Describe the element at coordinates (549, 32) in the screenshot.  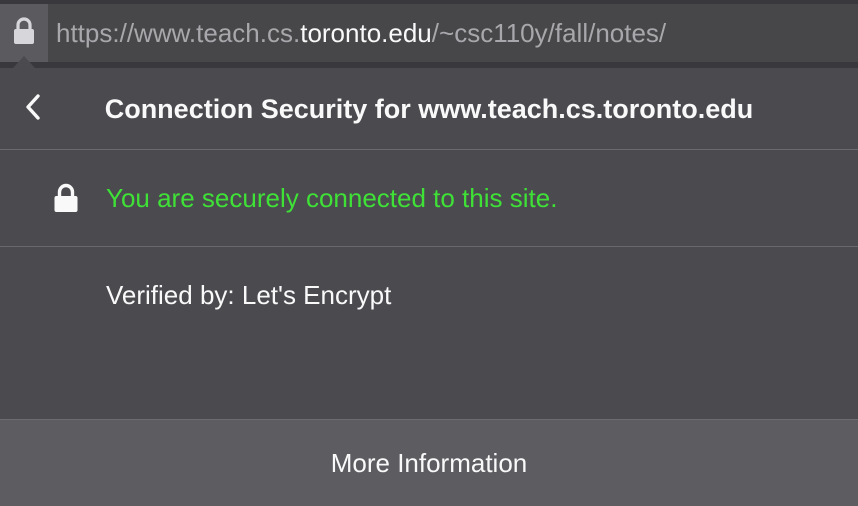
I see `url-path: /~csc110y/fall/notes/` at that location.